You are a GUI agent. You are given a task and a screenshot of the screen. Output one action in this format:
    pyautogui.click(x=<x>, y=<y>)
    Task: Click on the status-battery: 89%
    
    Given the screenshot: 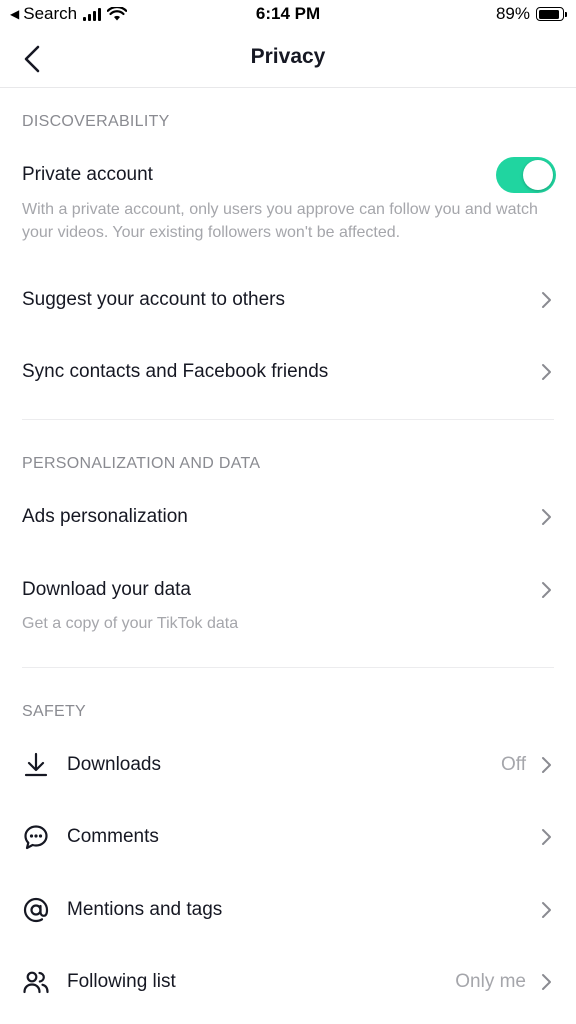 What is the action you would take?
    pyautogui.click(x=531, y=14)
    